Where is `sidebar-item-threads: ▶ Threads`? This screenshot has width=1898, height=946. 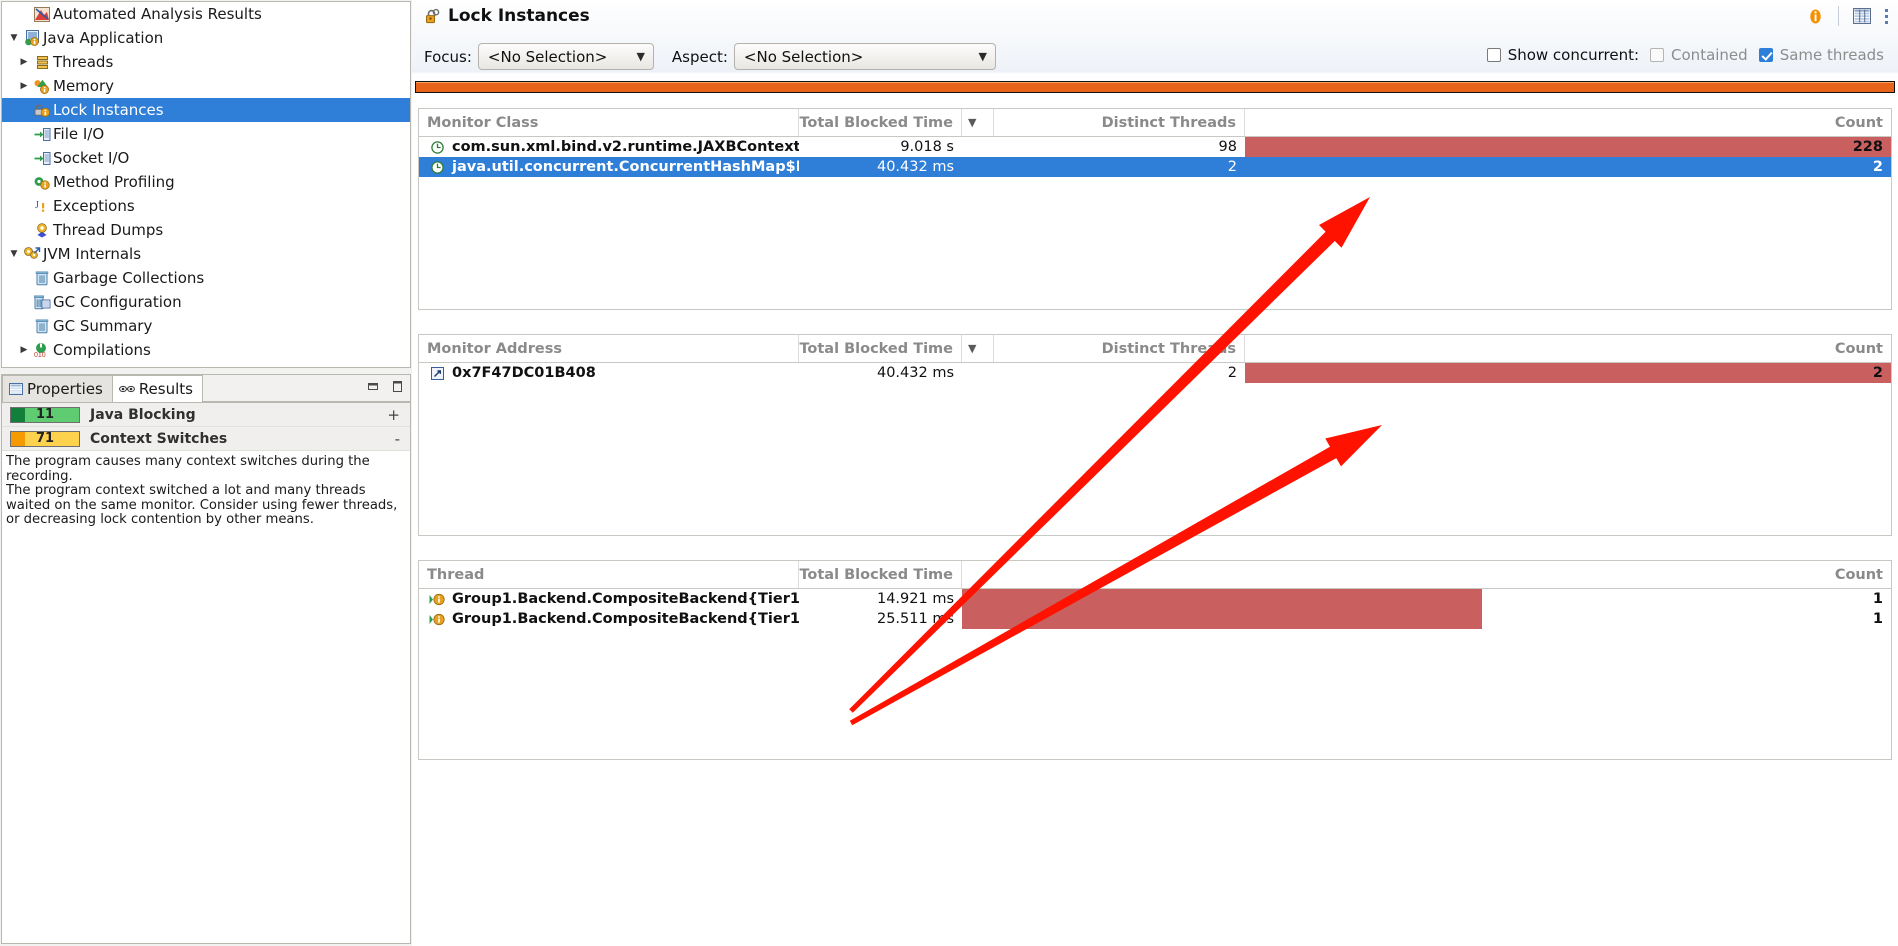 sidebar-item-threads: ▶ Threads is located at coordinates (206, 62).